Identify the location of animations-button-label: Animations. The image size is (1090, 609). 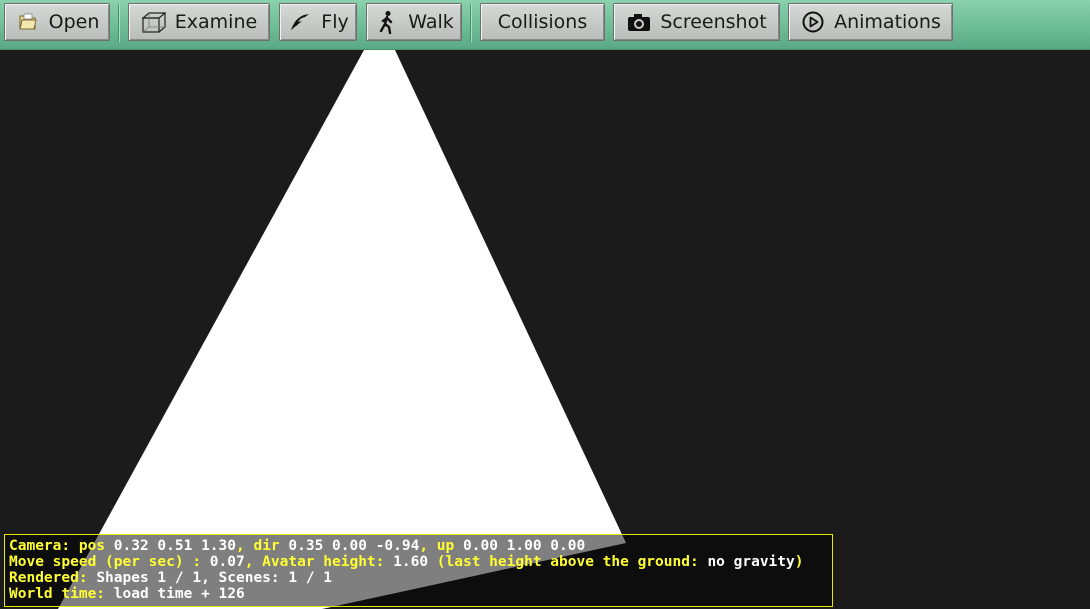
(887, 22).